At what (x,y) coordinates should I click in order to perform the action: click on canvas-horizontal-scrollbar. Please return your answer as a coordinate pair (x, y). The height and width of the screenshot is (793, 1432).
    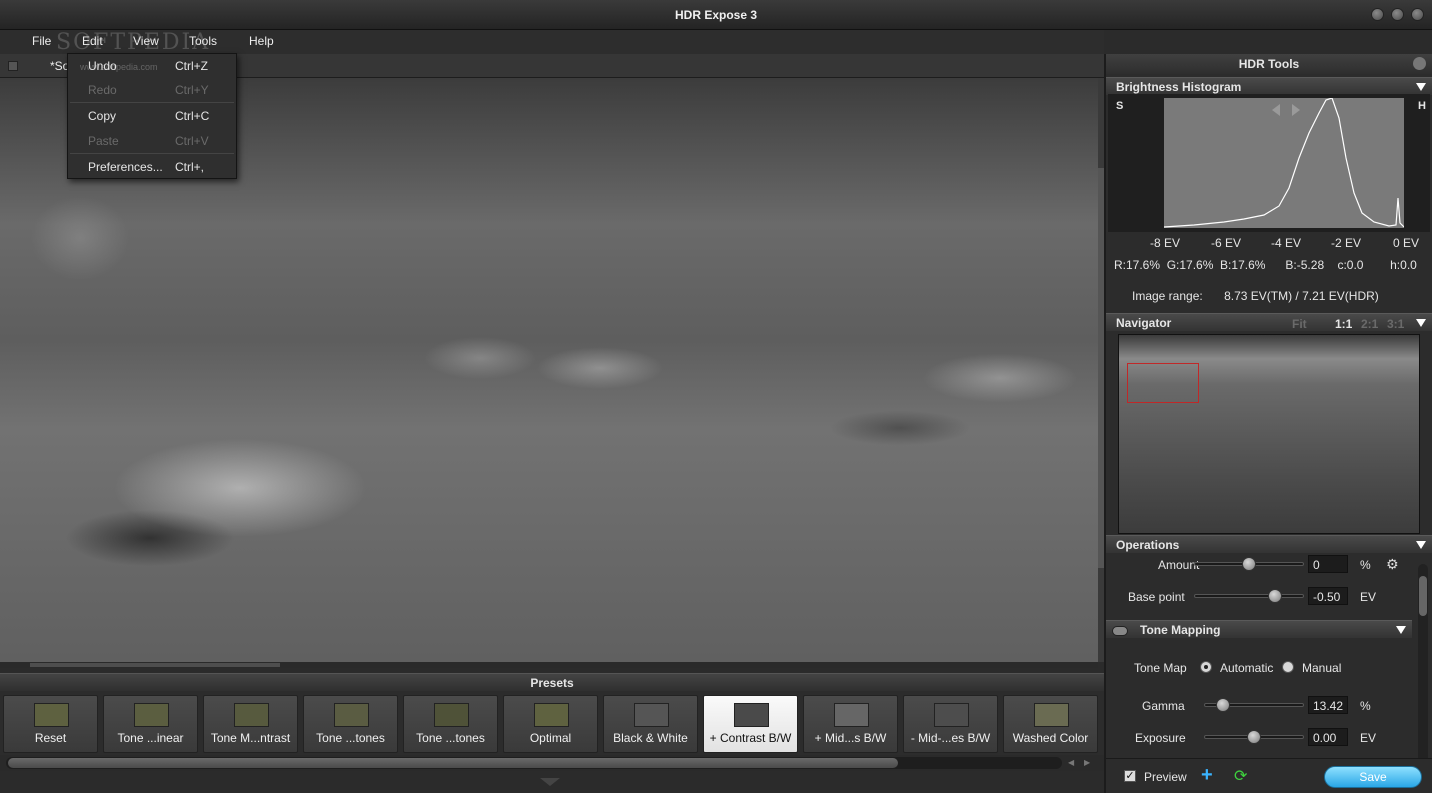
    Looking at the image, I should click on (549, 665).